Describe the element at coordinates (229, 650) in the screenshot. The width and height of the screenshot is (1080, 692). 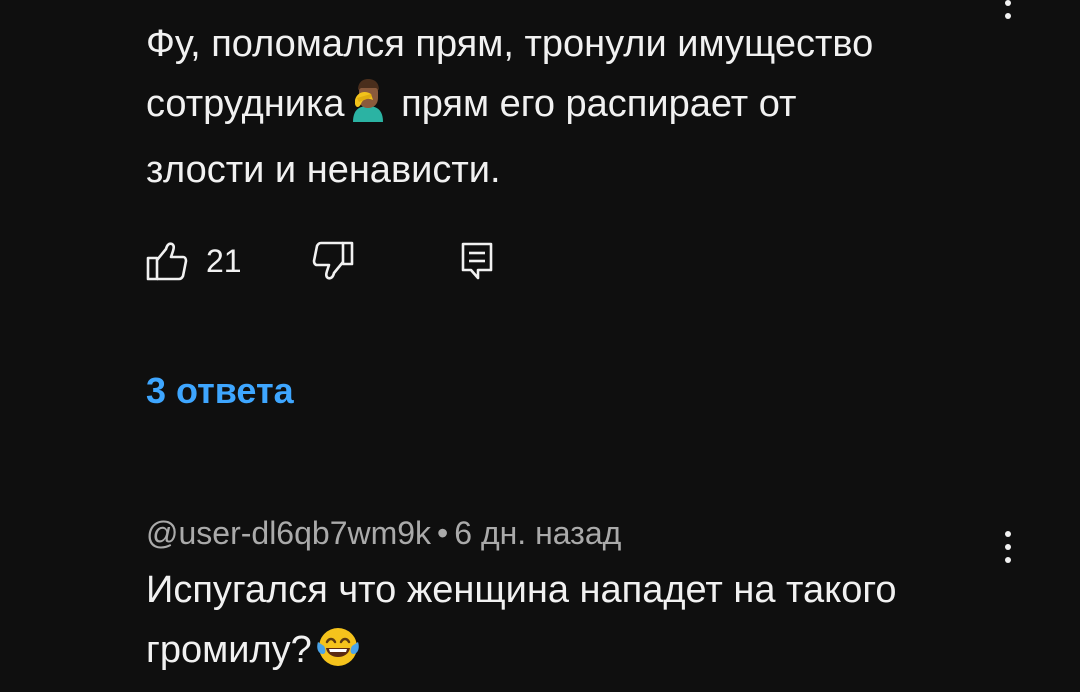
I see `comment-text-fragment: громилу?` at that location.